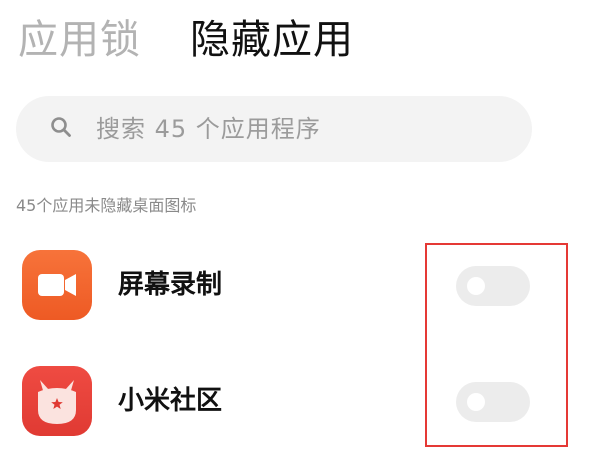 This screenshot has height=450, width=600. Describe the element at coordinates (106, 205) in the screenshot. I see `section-label: 45个应用未隐藏桌面图标` at that location.